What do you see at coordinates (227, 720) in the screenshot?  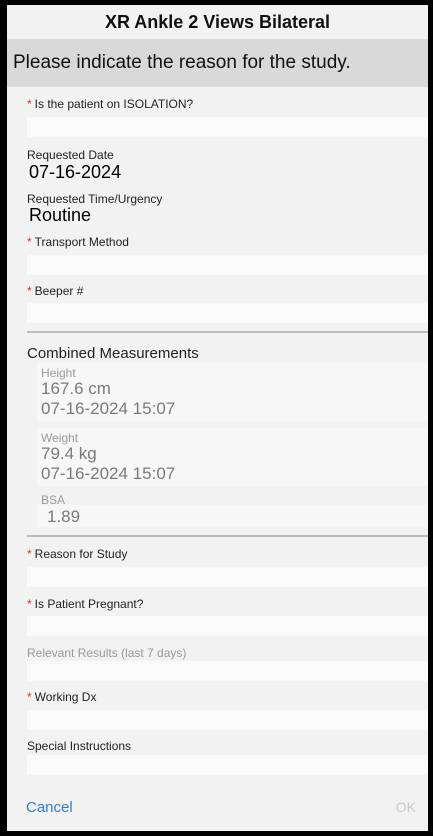 I see `working-dx-field` at bounding box center [227, 720].